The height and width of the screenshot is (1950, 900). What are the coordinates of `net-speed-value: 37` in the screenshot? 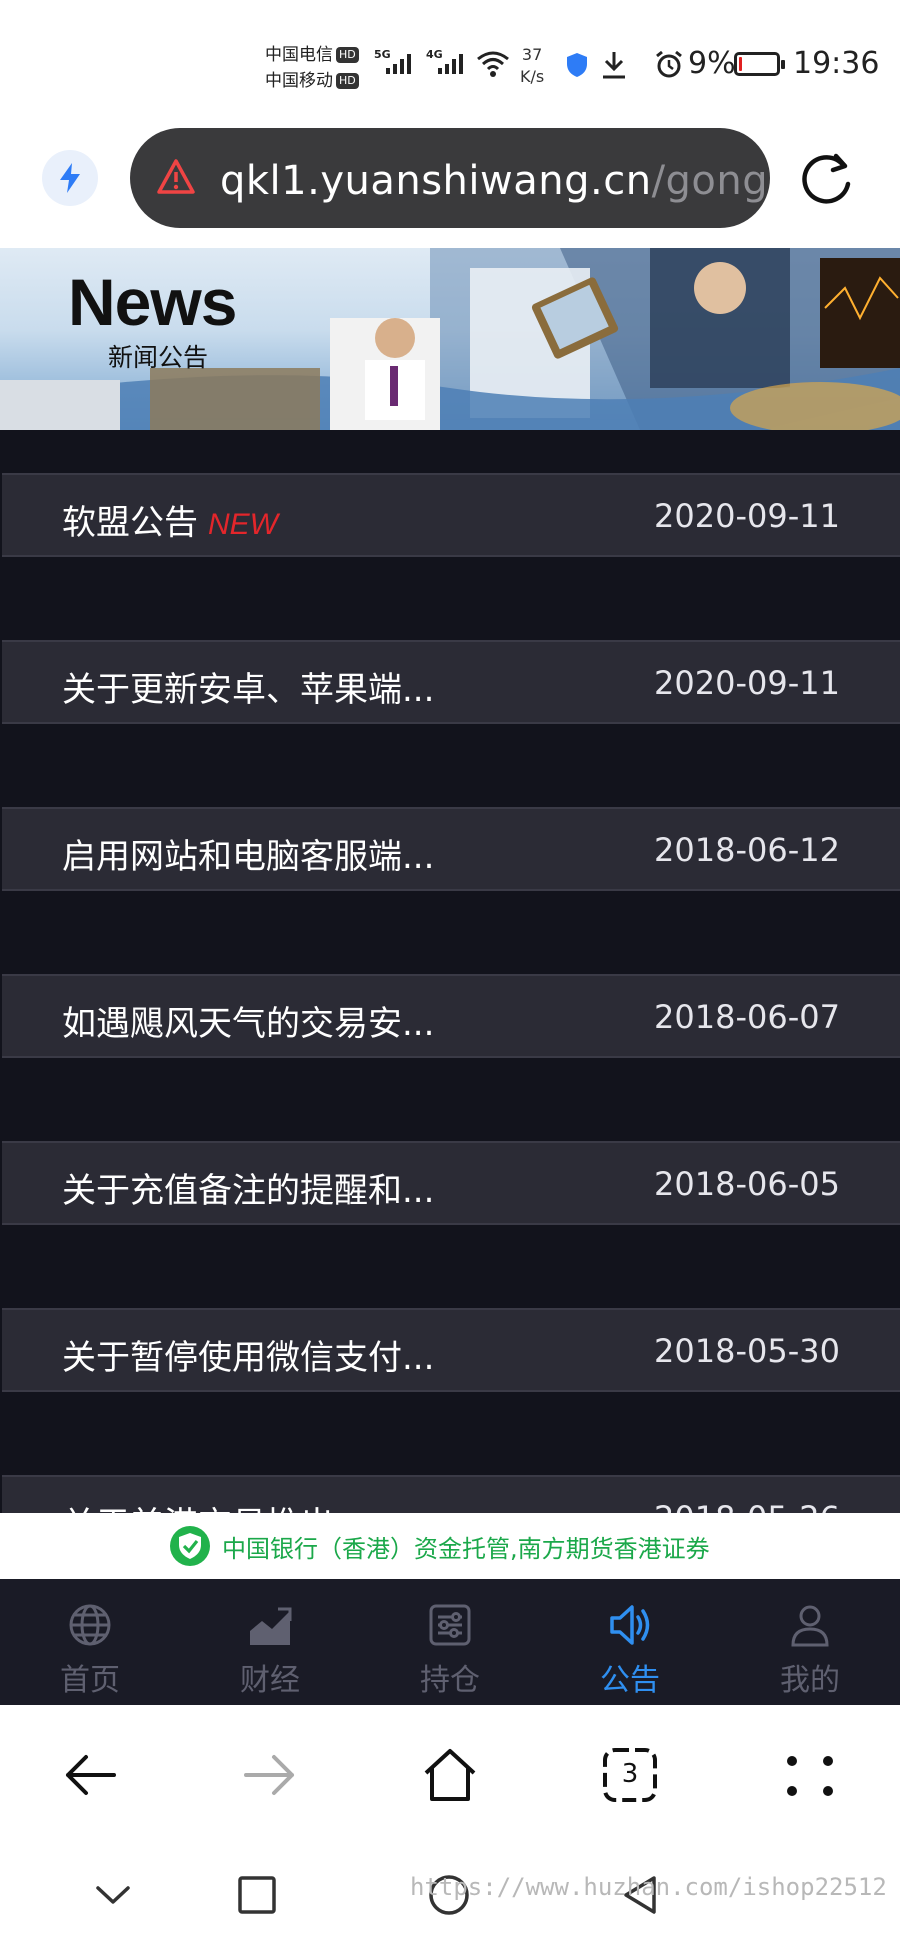 It's located at (532, 54).